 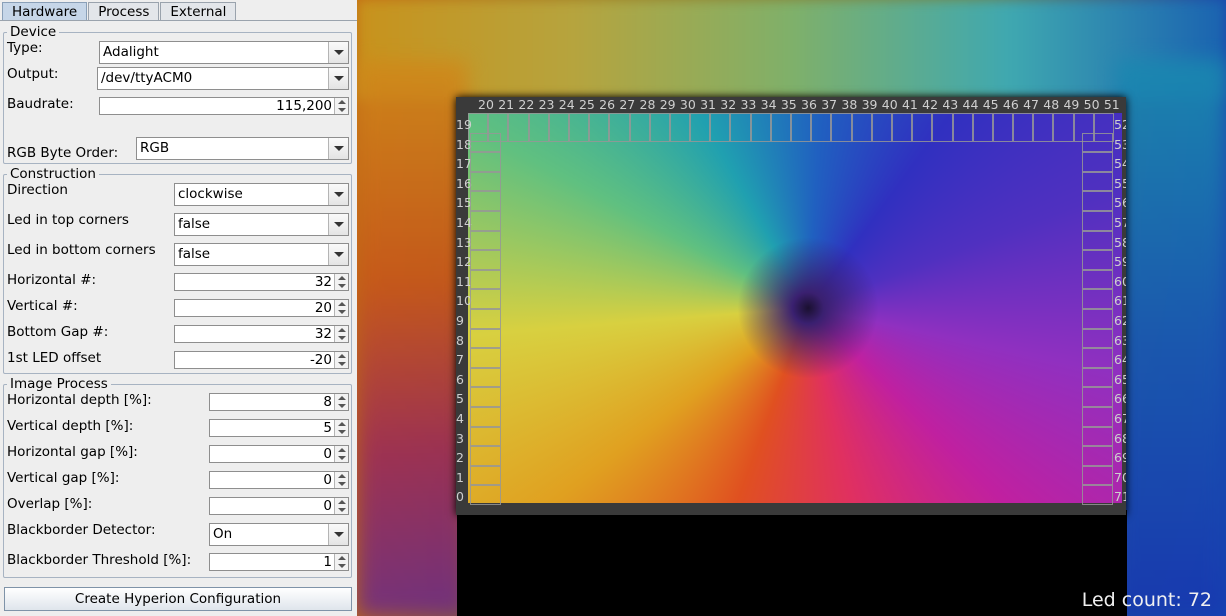 What do you see at coordinates (849, 104) in the screenshot?
I see `led-number-top: 38` at bounding box center [849, 104].